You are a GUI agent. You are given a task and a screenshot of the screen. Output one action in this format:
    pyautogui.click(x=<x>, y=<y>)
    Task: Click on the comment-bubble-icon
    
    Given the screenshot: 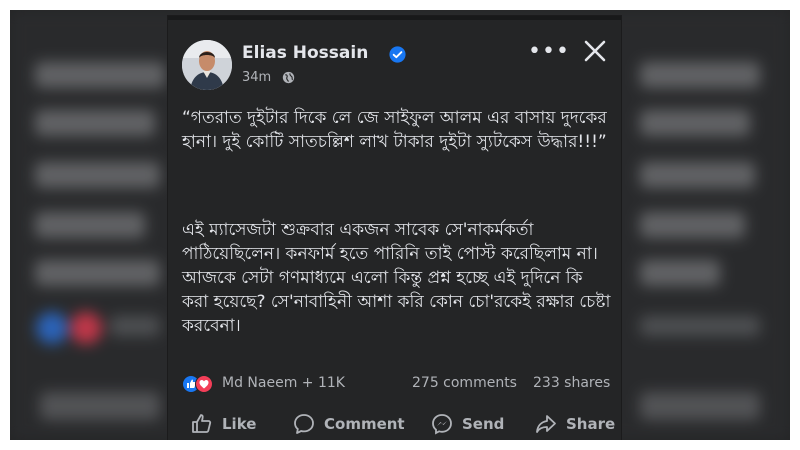 What is the action you would take?
    pyautogui.click(x=304, y=424)
    